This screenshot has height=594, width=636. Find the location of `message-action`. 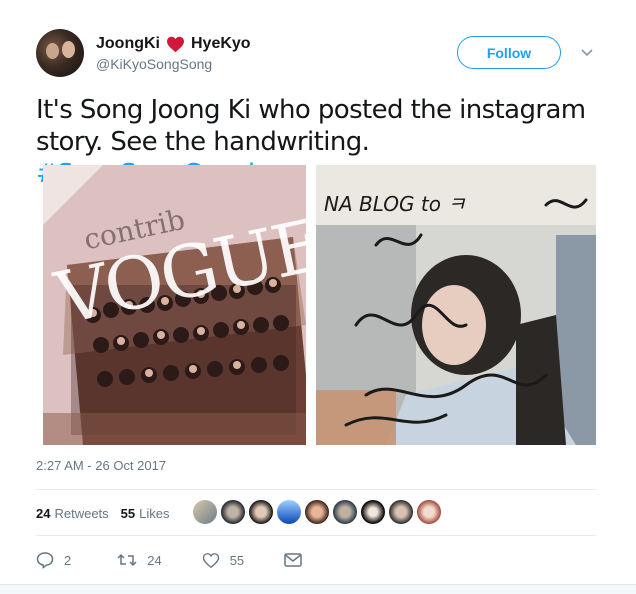

message-action is located at coordinates (298, 560).